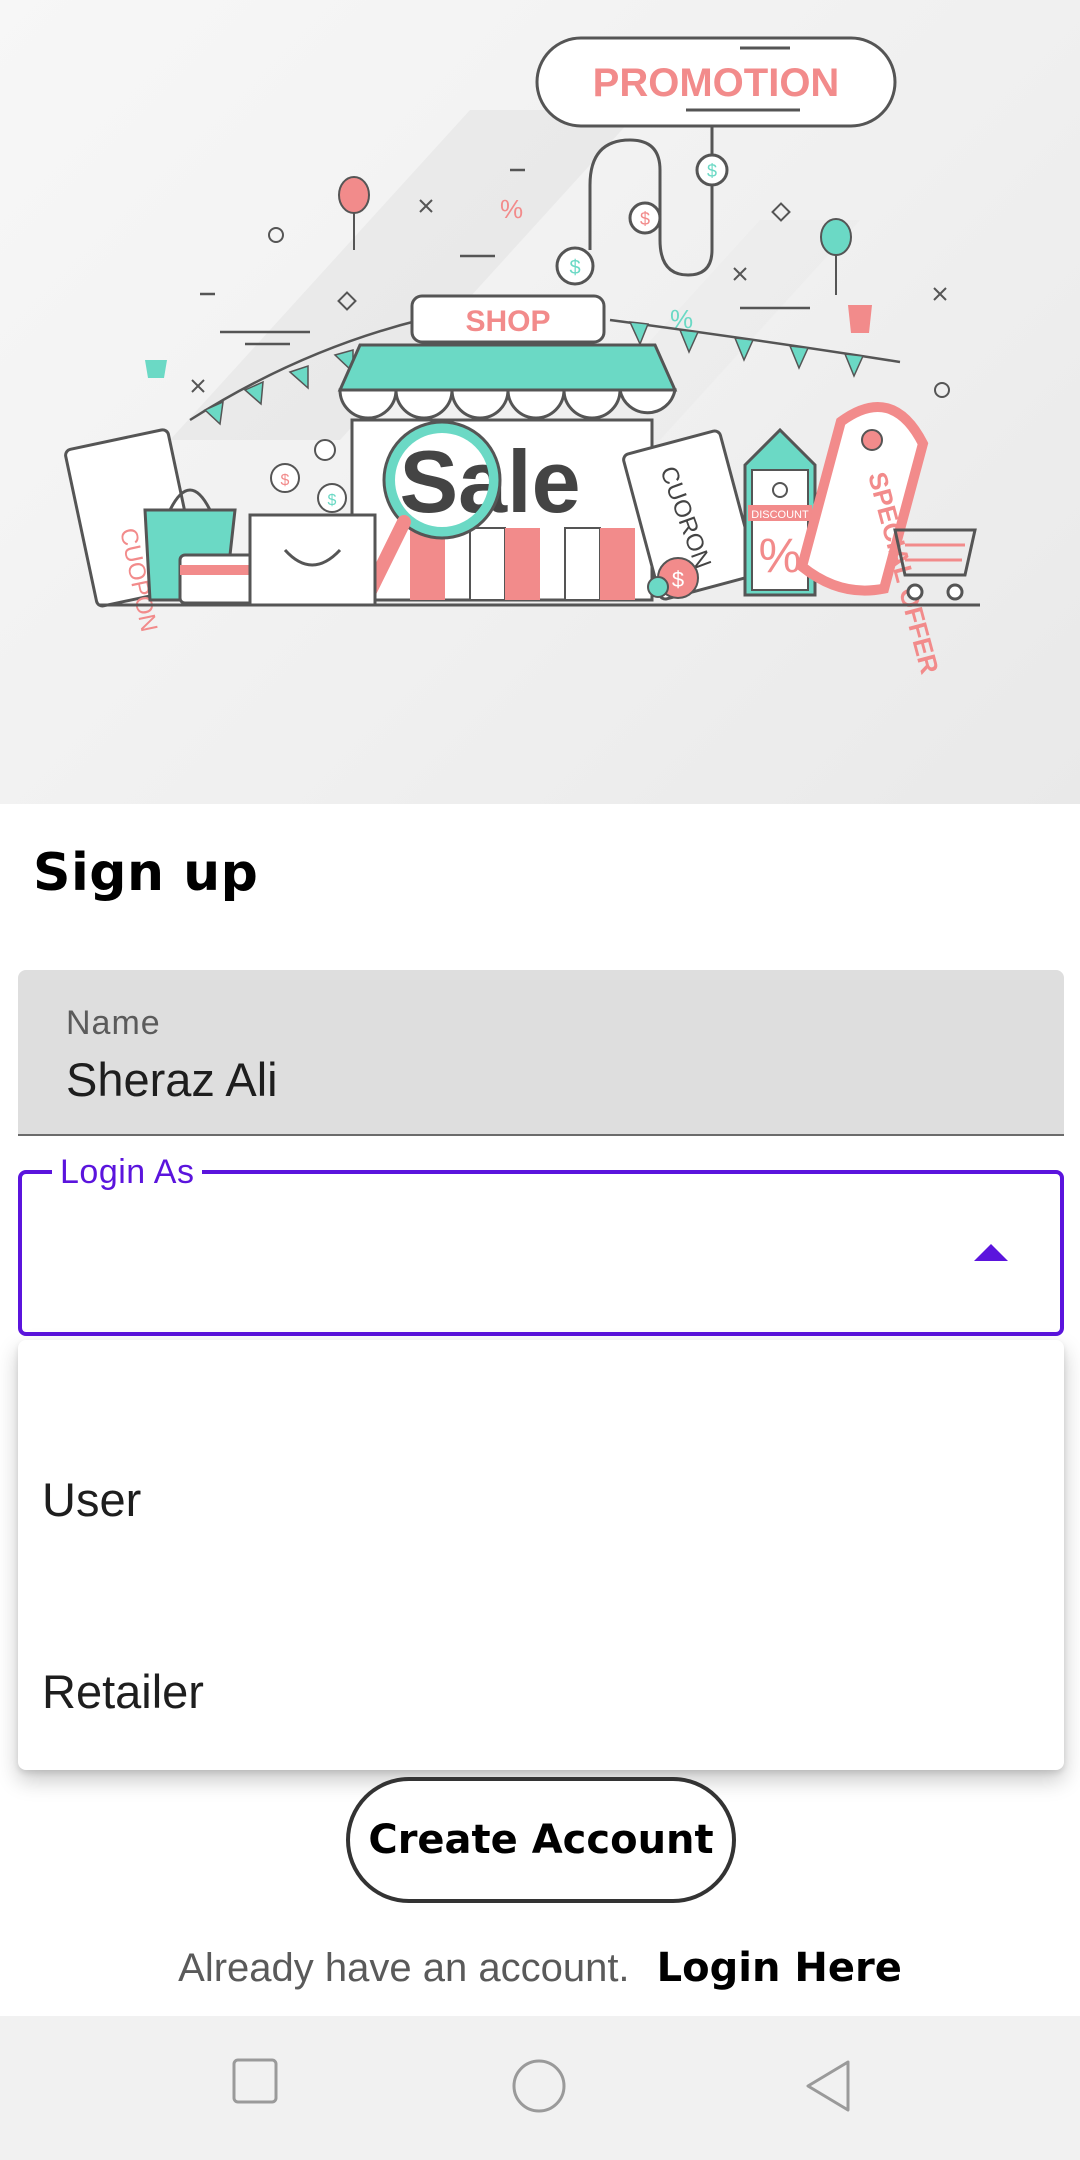  Describe the element at coordinates (172, 1079) in the screenshot. I see `name-field-value: Sheraz Ali` at that location.